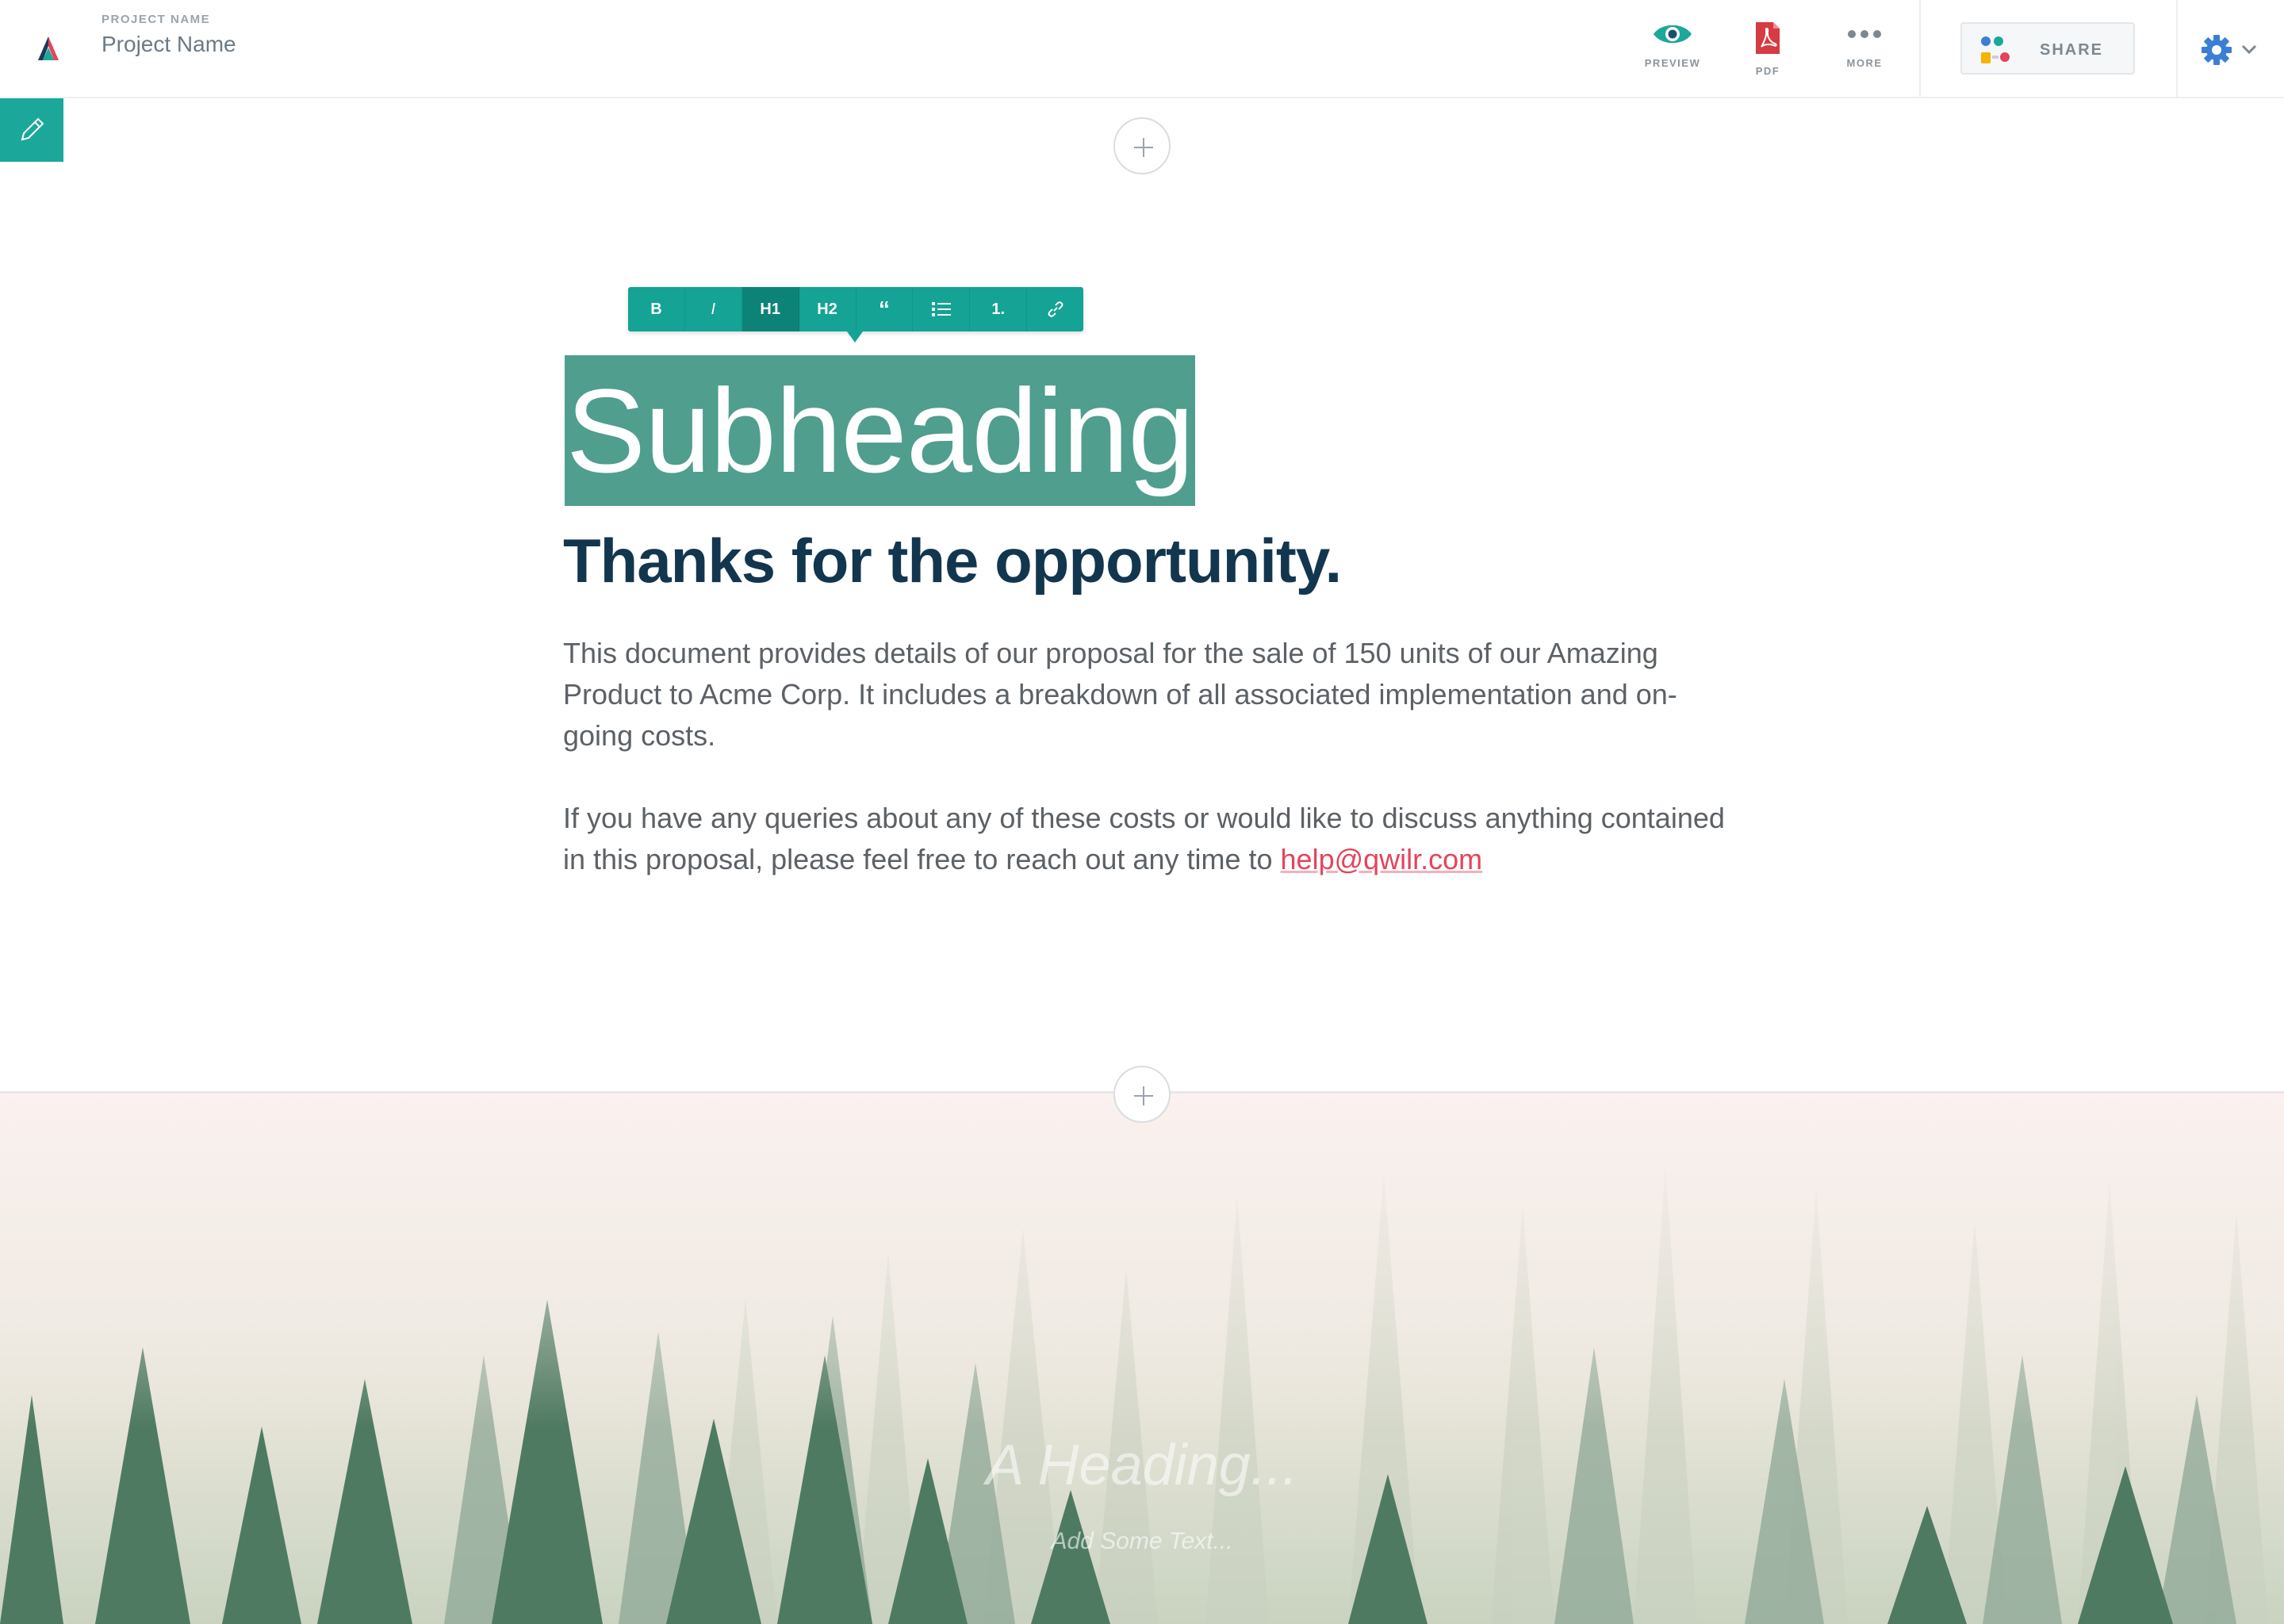 The width and height of the screenshot is (2284, 1624). I want to click on pdf-button: PDF, so click(1767, 50).